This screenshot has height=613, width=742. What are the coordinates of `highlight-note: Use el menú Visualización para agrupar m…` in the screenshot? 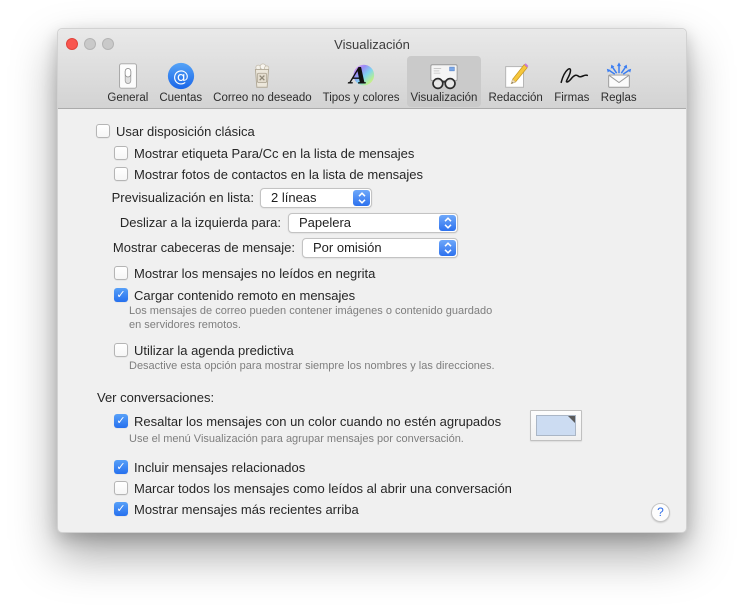 It's located at (296, 439).